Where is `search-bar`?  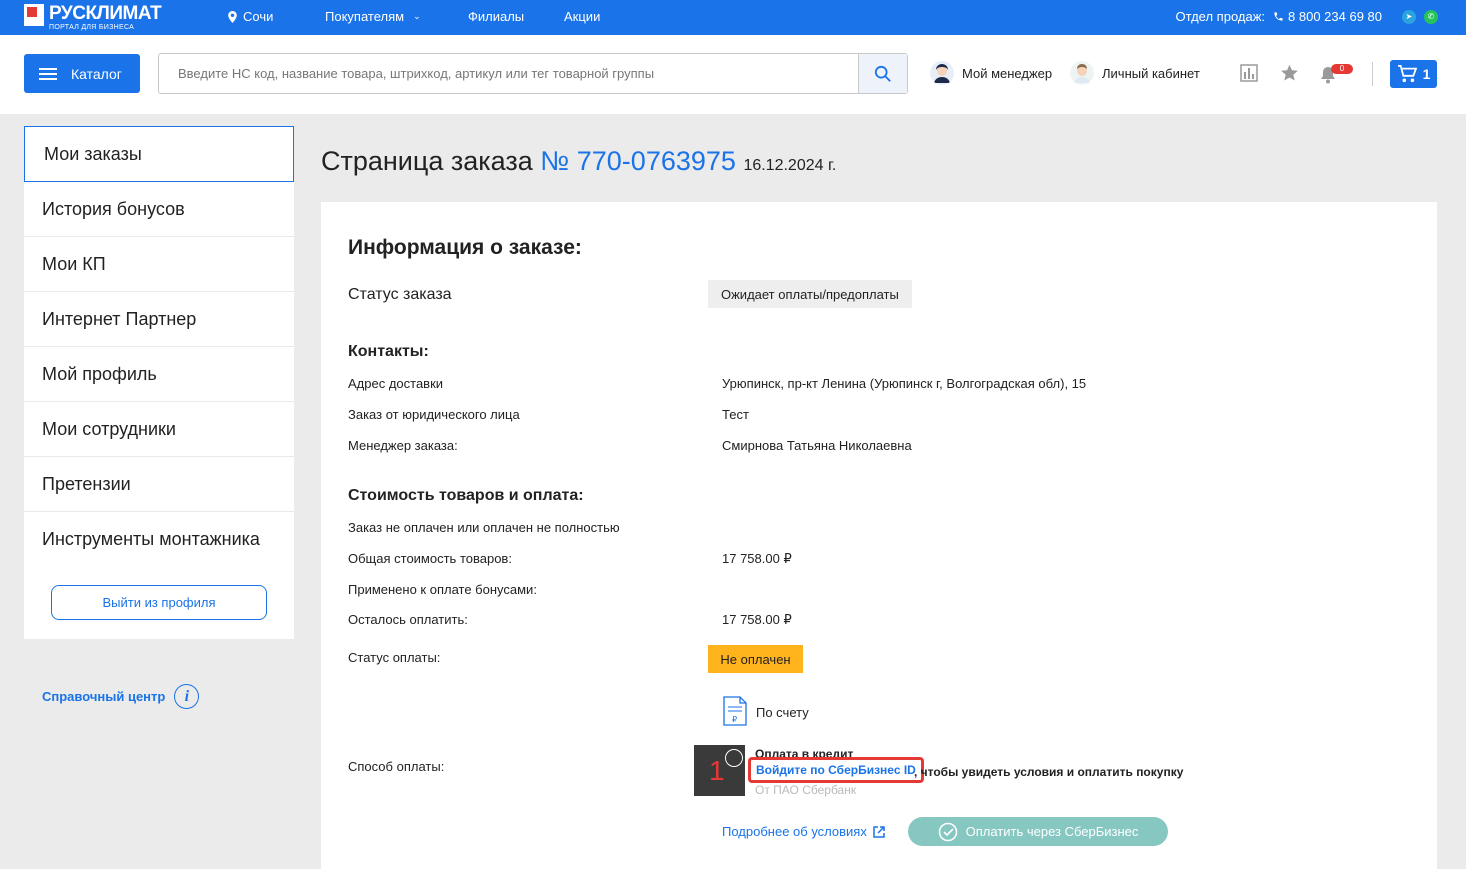
search-bar is located at coordinates (533, 73).